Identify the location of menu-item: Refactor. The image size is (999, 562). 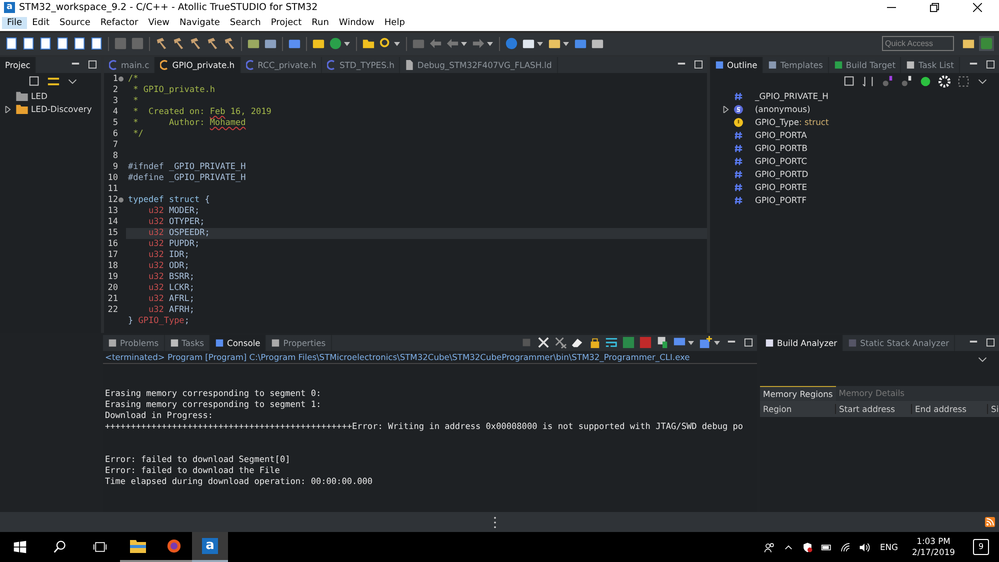
(119, 23).